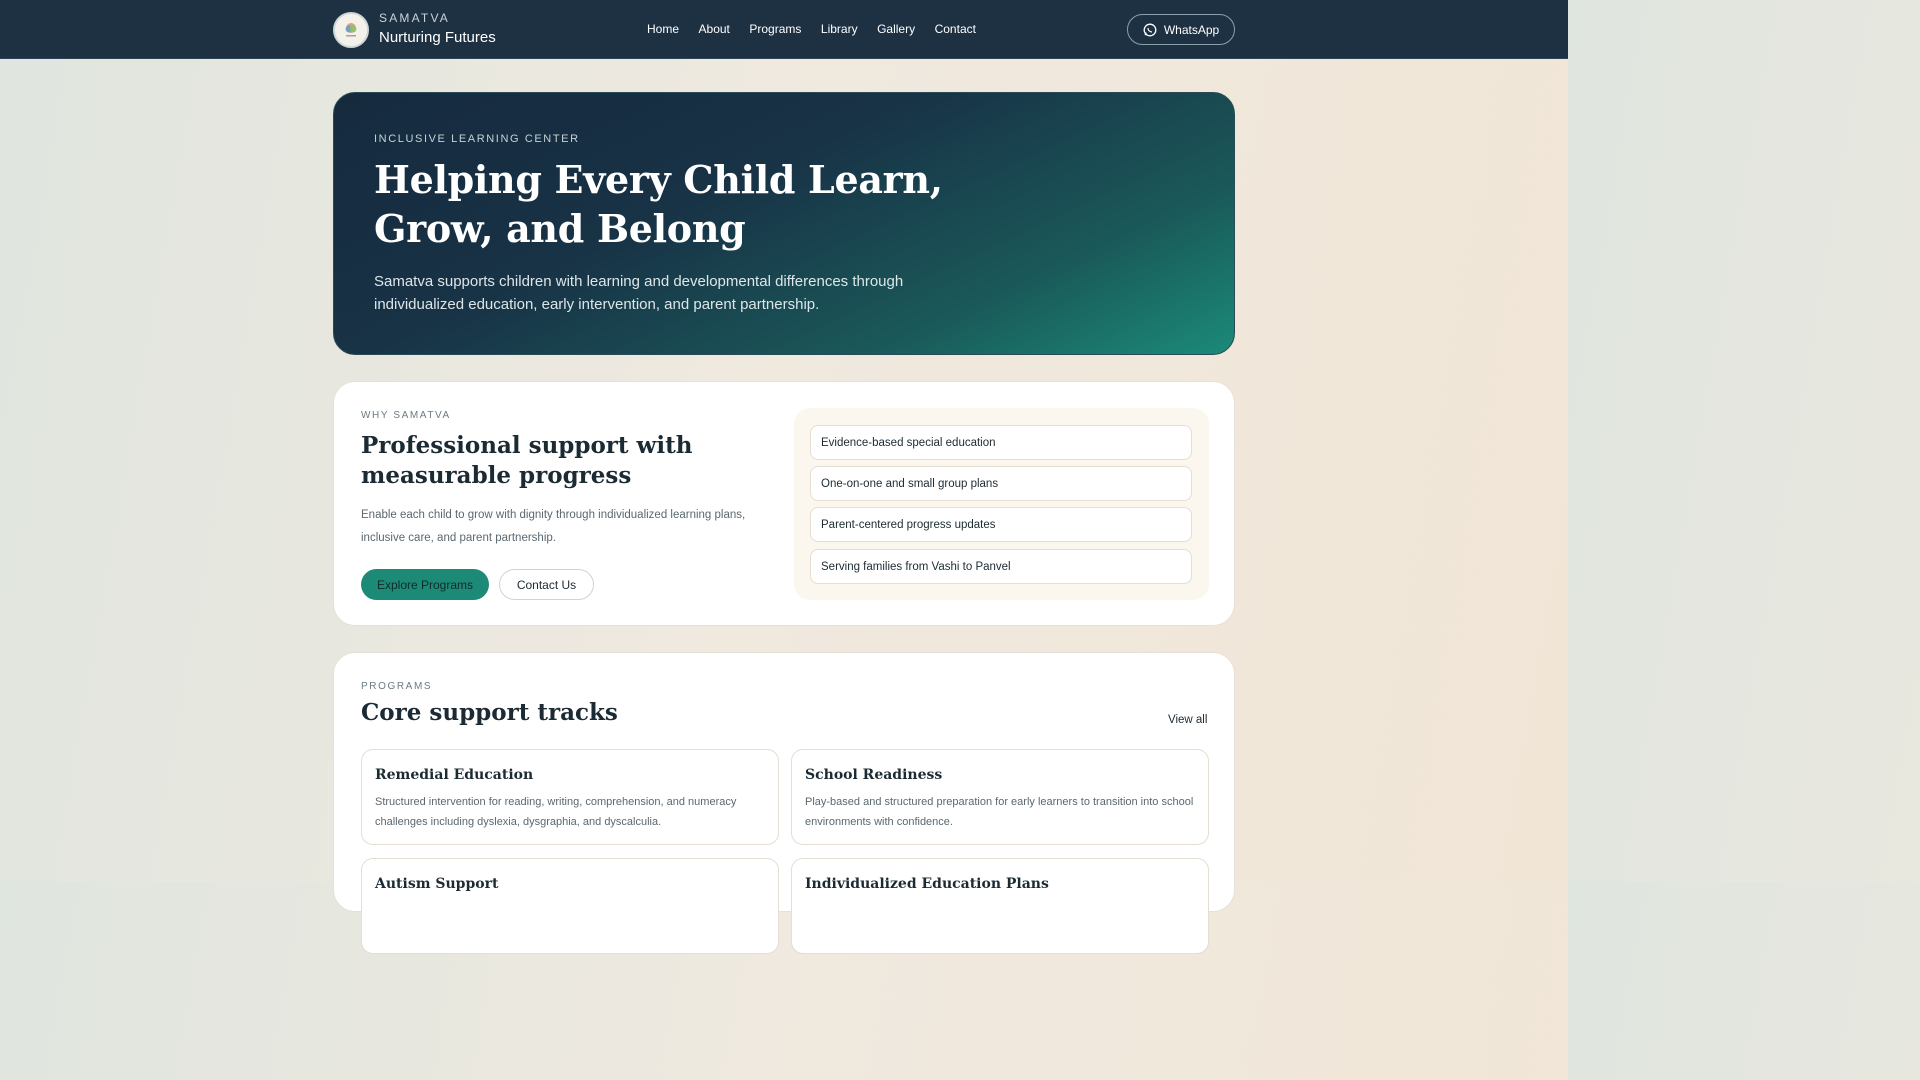 The image size is (1920, 1080). I want to click on whatsapp-button: WhatsApp, so click(1181, 29).